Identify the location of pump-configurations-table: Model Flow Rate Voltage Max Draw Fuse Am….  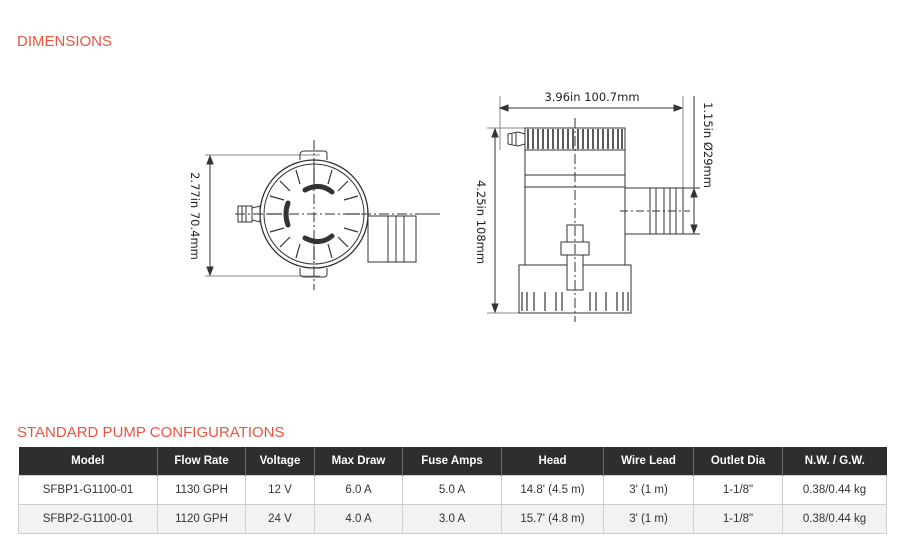
(452, 490).